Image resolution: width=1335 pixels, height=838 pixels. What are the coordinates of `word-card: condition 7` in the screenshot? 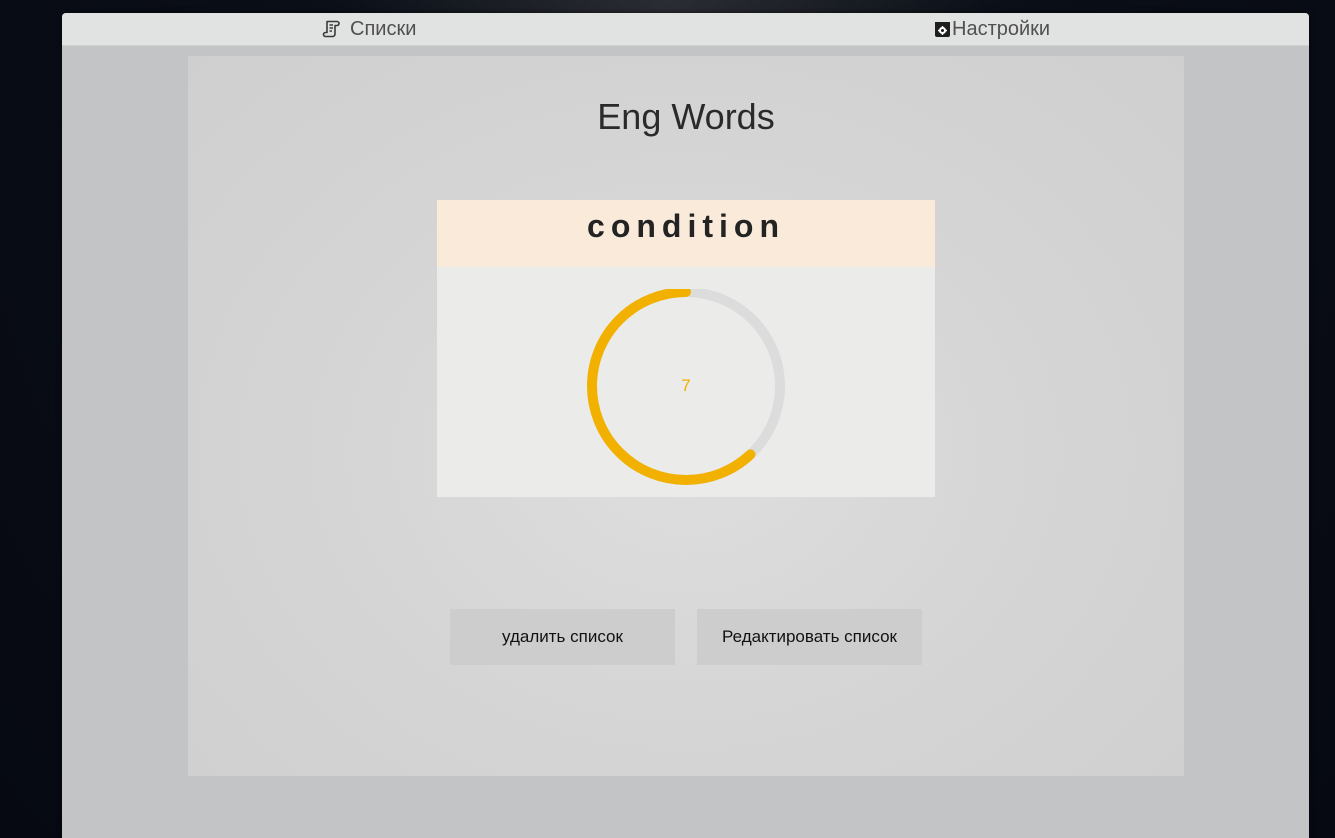 It's located at (686, 348).